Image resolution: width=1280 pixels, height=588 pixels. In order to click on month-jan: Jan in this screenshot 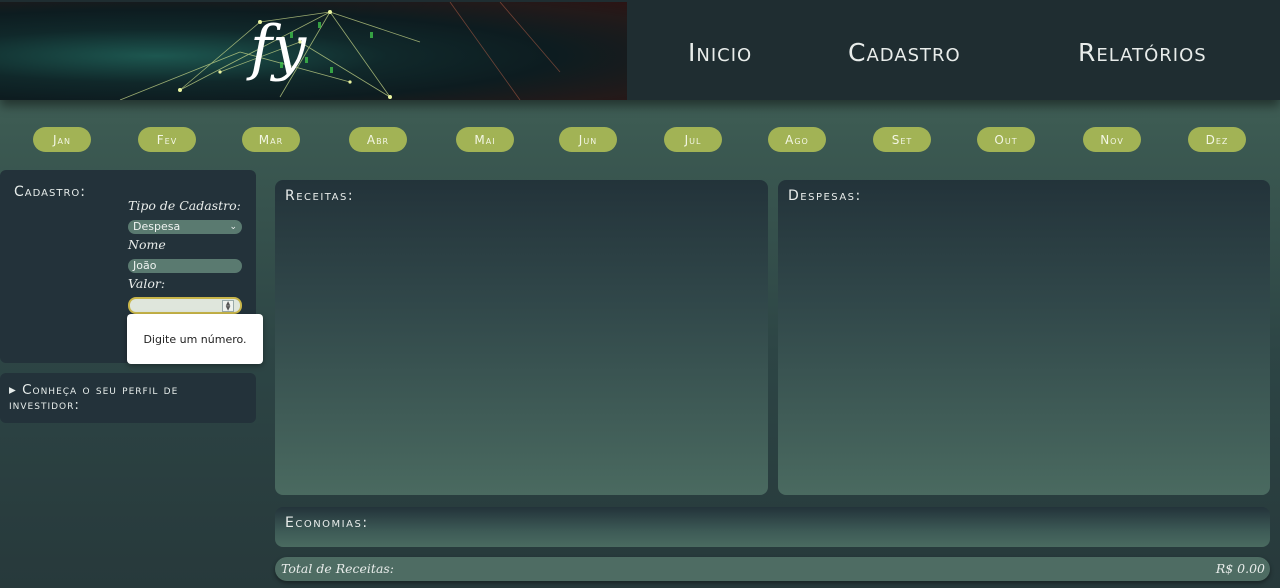, I will do `click(62, 139)`.